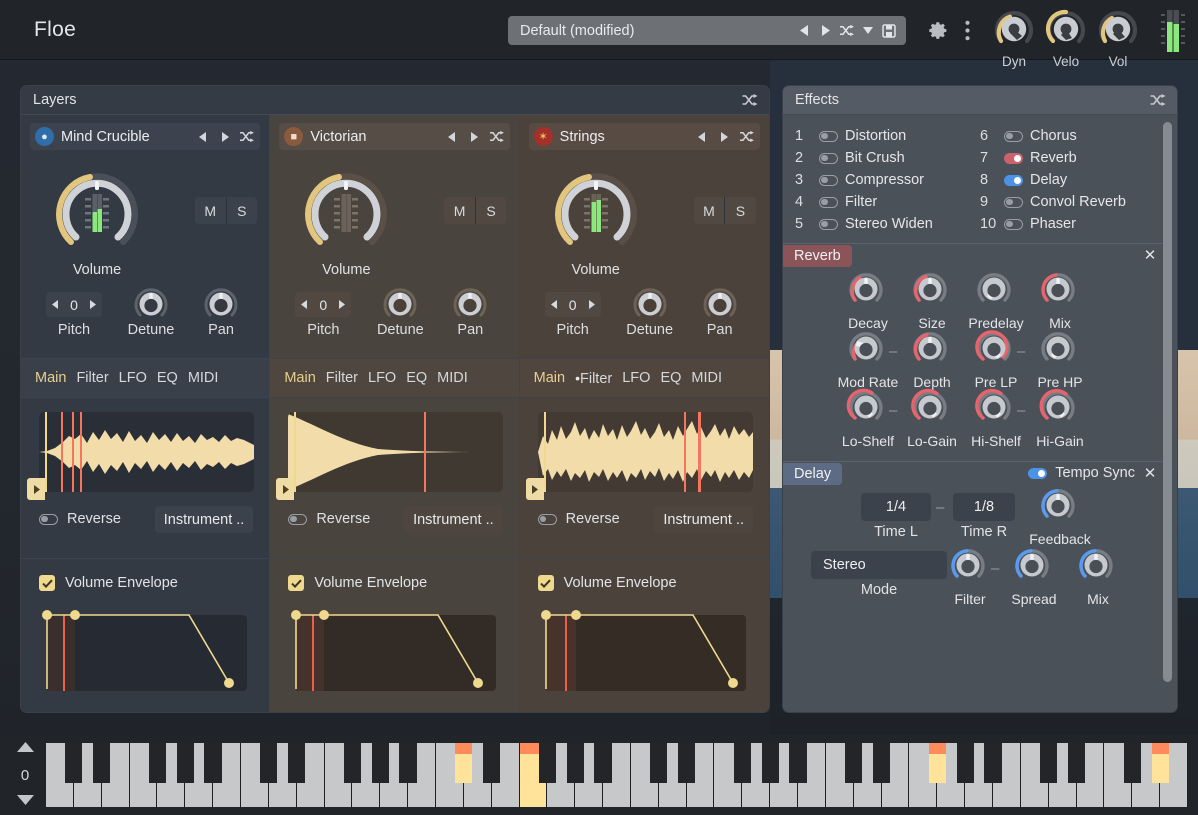  Describe the element at coordinates (534, 489) in the screenshot. I see `layer-3-loop-handle` at that location.